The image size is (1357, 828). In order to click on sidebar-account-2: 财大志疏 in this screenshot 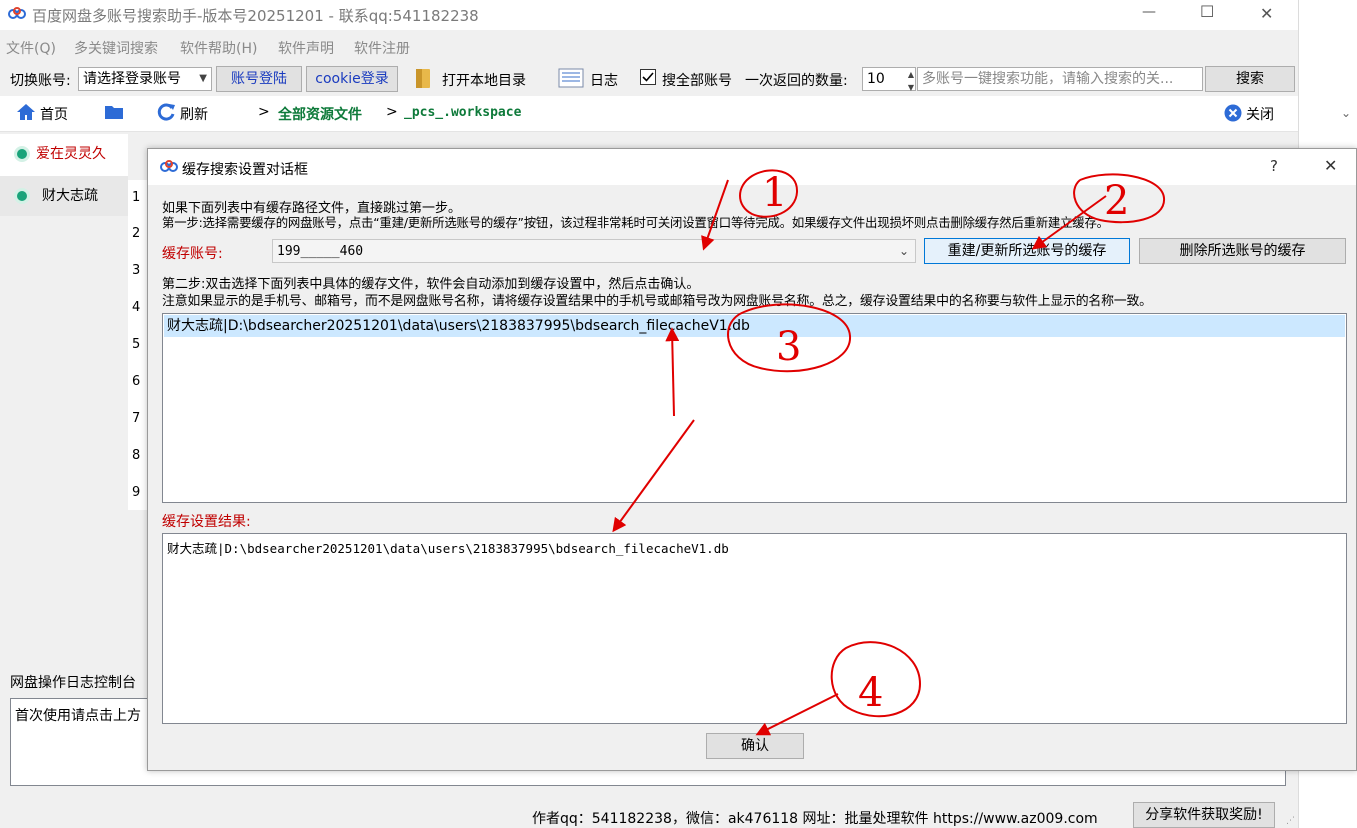, I will do `click(64, 196)`.